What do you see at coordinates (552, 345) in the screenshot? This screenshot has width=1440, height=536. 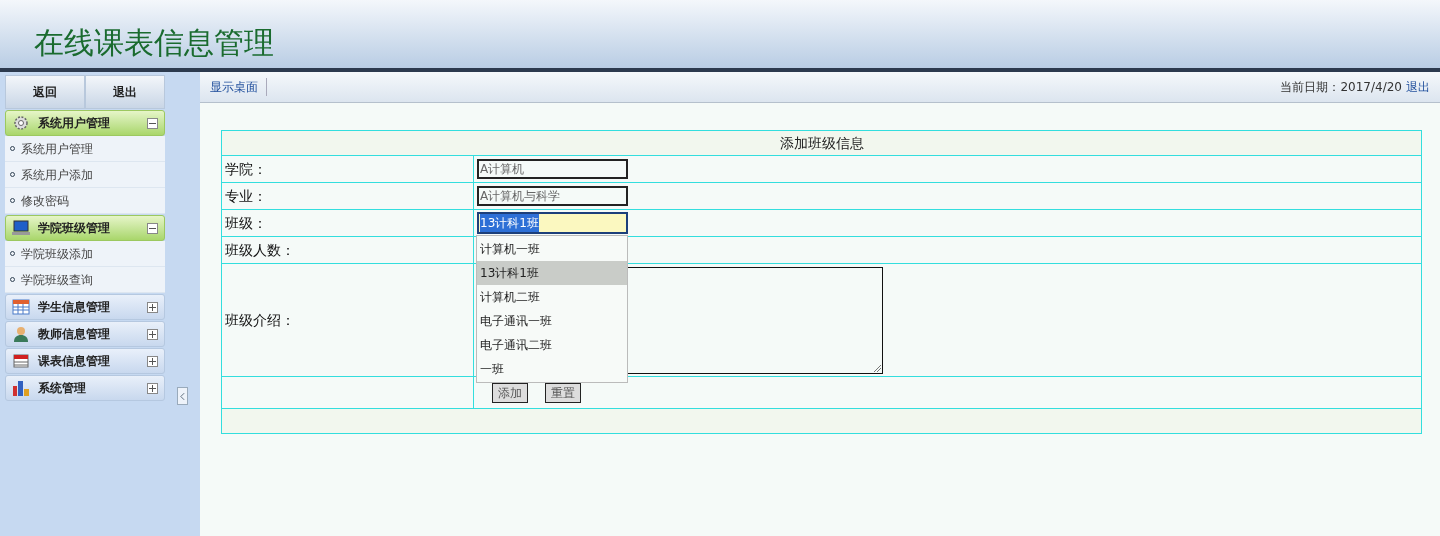 I see `suggestion-item: 电子通讯二班` at bounding box center [552, 345].